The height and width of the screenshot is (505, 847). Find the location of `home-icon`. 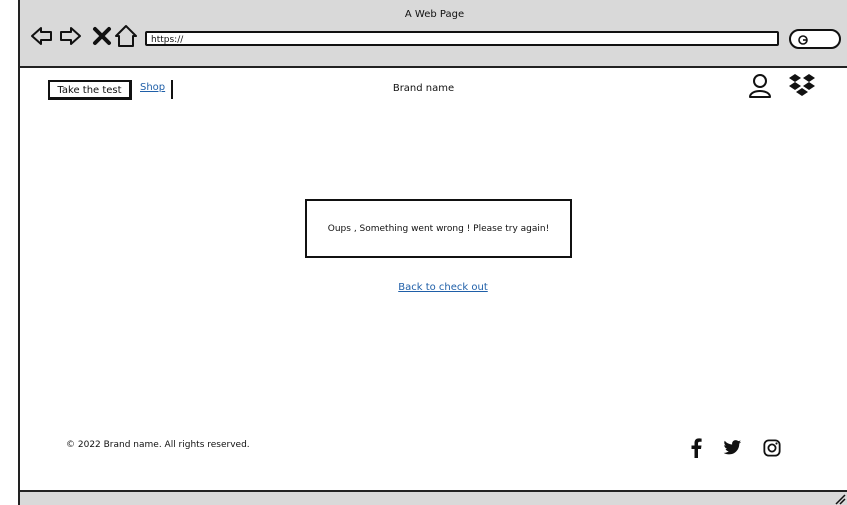

home-icon is located at coordinates (126, 36).